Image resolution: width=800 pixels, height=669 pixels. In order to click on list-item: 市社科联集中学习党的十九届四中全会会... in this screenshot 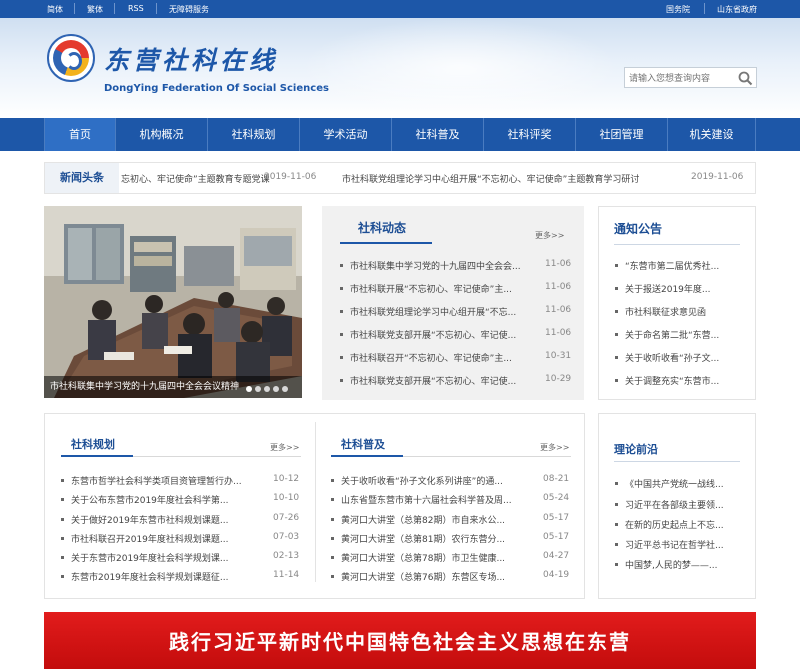, I will do `click(440, 265)`.